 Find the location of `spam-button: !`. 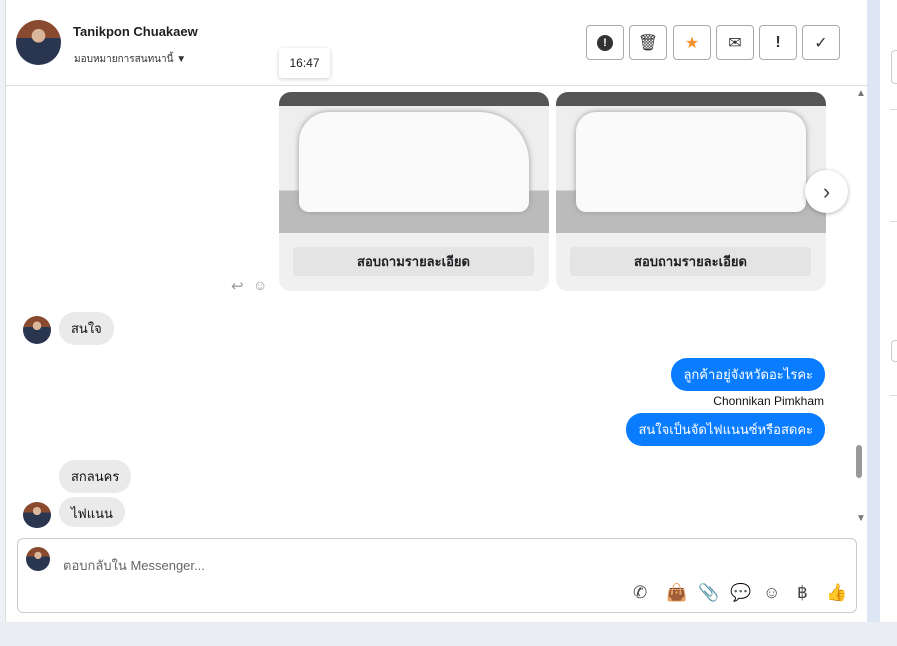

spam-button: ! is located at coordinates (605, 42).